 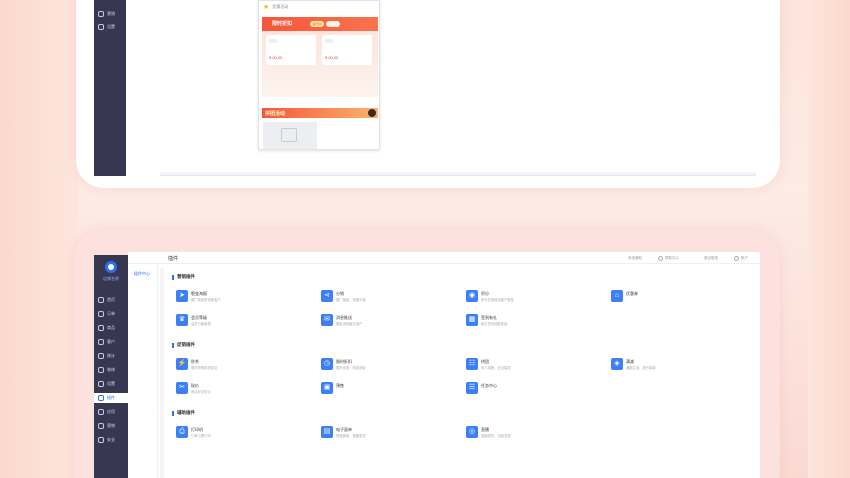 What do you see at coordinates (106, 14) in the screenshot?
I see `top-sidebar-item-0: 营销` at bounding box center [106, 14].